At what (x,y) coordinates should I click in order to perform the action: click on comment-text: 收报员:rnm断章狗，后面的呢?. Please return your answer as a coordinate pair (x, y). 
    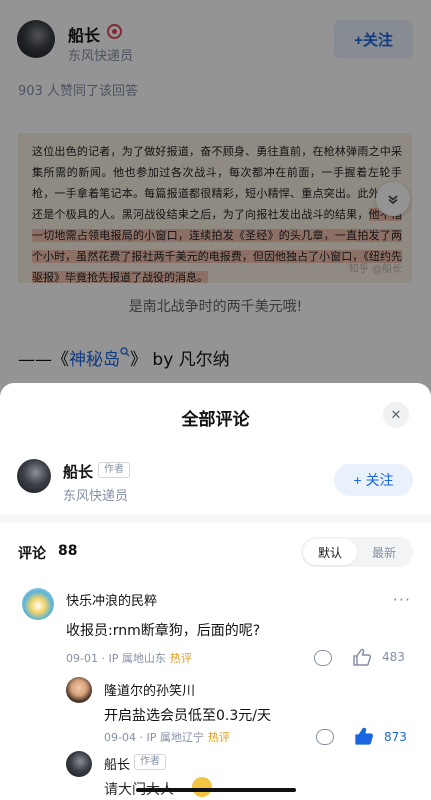
    Looking at the image, I should click on (163, 631).